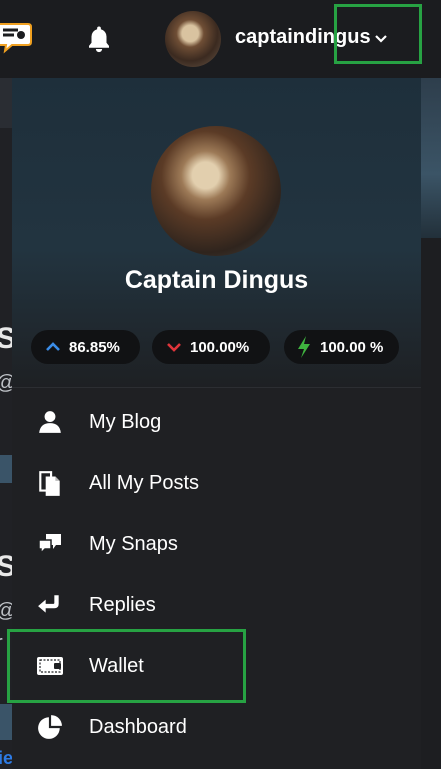  I want to click on upvote-power-badge: 86.85%, so click(85, 347).